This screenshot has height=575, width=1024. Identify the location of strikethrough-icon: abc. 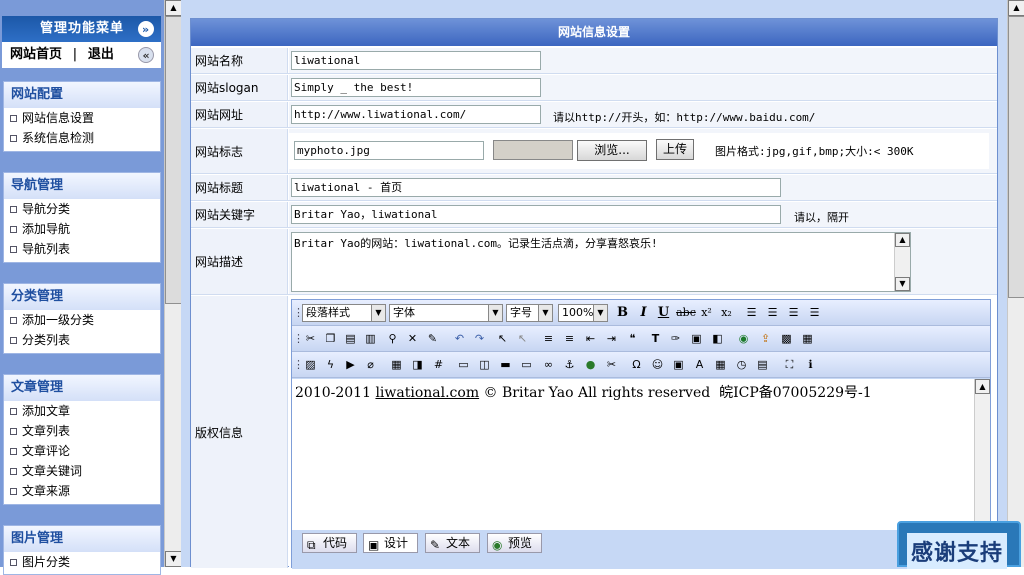
(686, 312).